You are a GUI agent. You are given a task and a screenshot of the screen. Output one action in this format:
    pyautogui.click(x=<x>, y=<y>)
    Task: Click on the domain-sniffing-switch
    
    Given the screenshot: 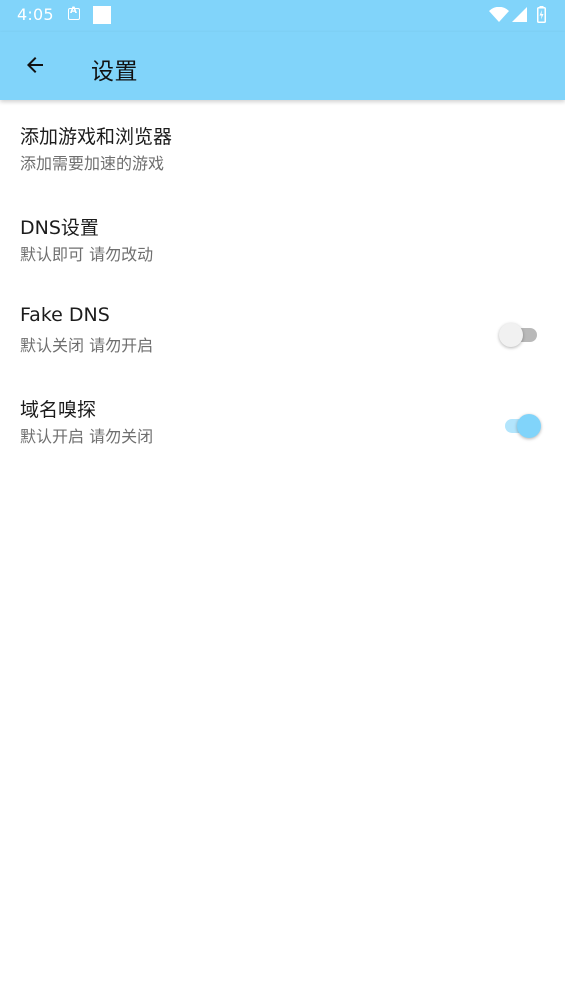 What is the action you would take?
    pyautogui.click(x=520, y=426)
    